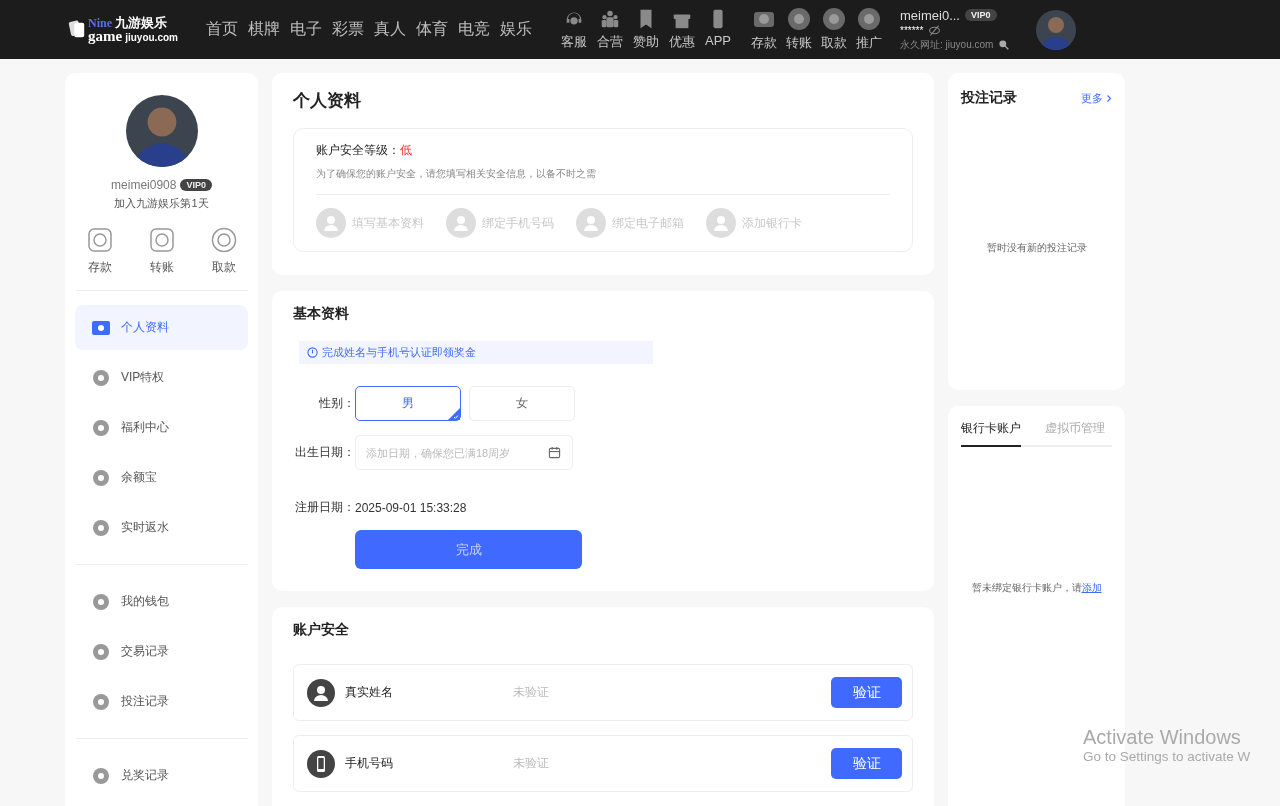 This screenshot has width=1280, height=806. Describe the element at coordinates (522, 403) in the screenshot. I see `gender-option: 女` at that location.